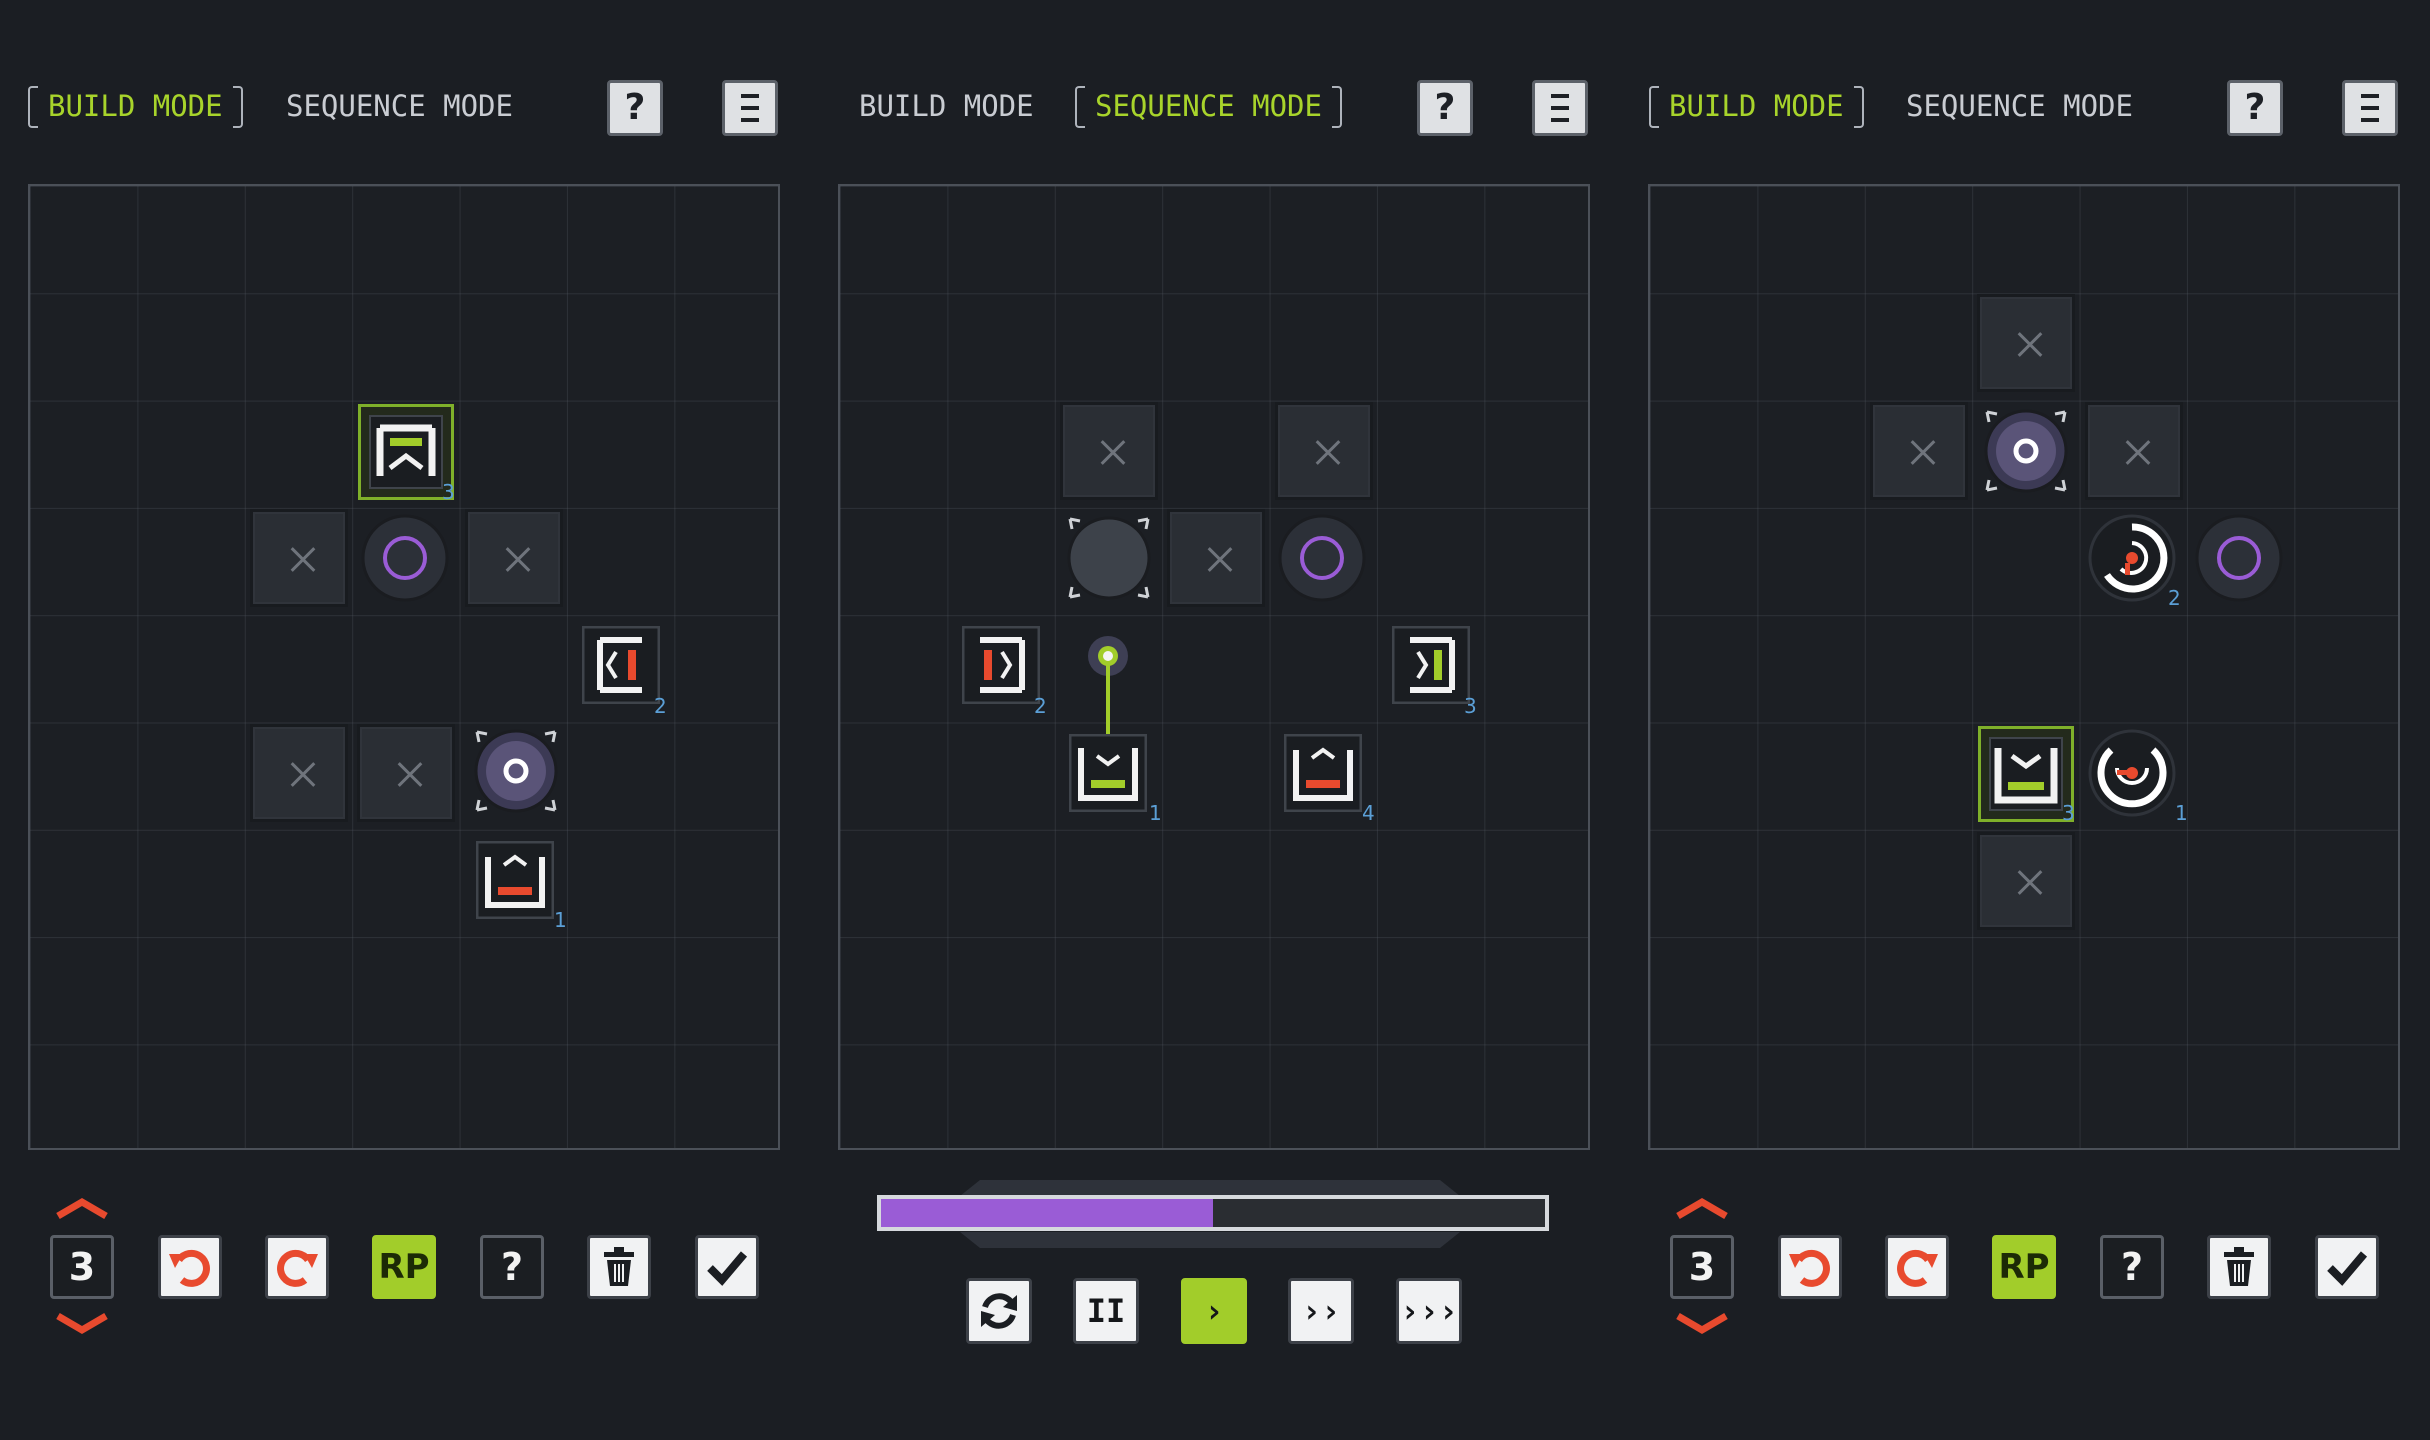 This screenshot has width=2430, height=1440. I want to click on sequence-progress-bar, so click(1213, 1213).